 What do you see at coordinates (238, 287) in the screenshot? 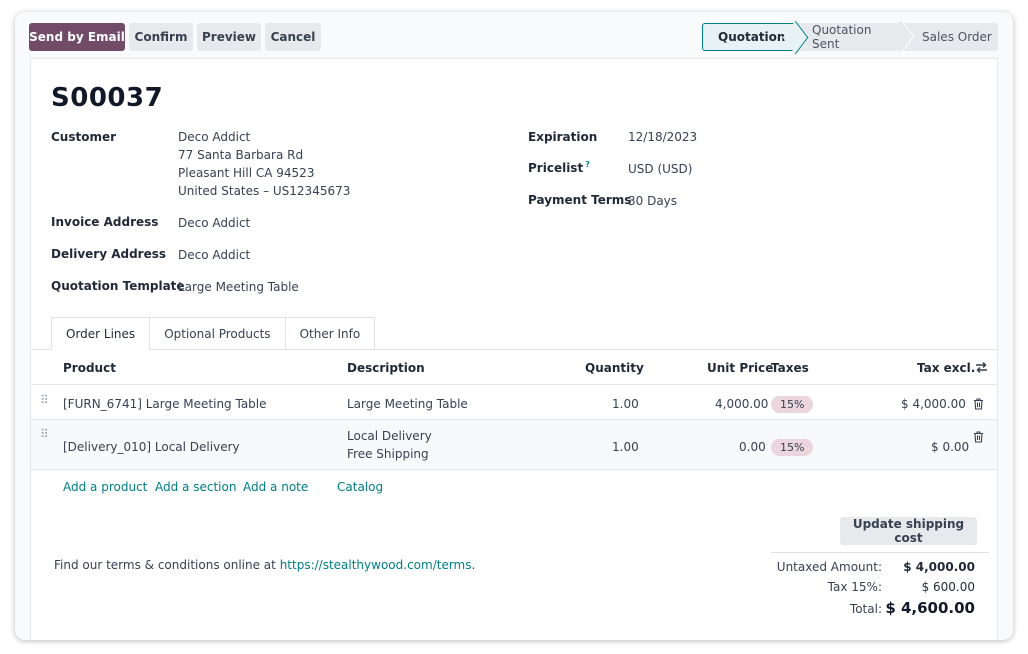
I see `quotation-template-field: Large Meeting Table` at bounding box center [238, 287].